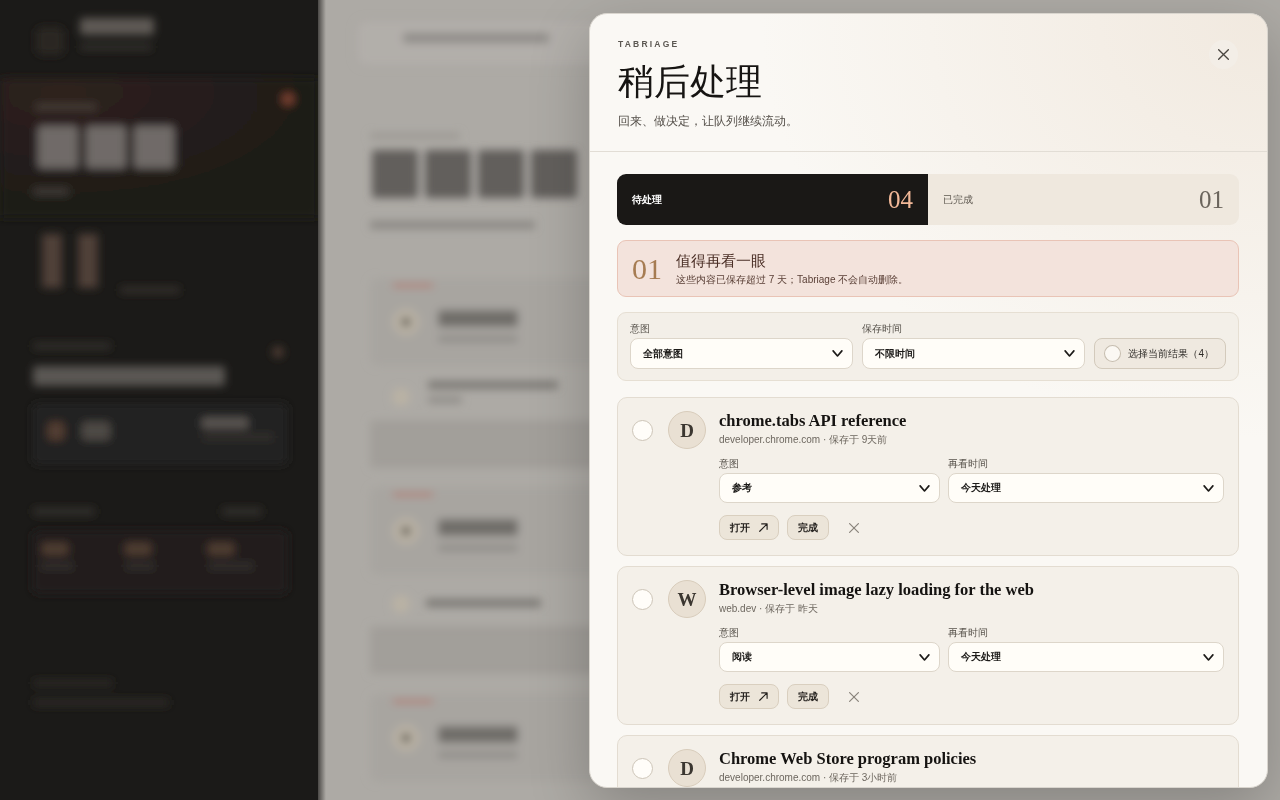  I want to click on item-meta: developer.chrome.com · 保存于 9天前, so click(803, 439).